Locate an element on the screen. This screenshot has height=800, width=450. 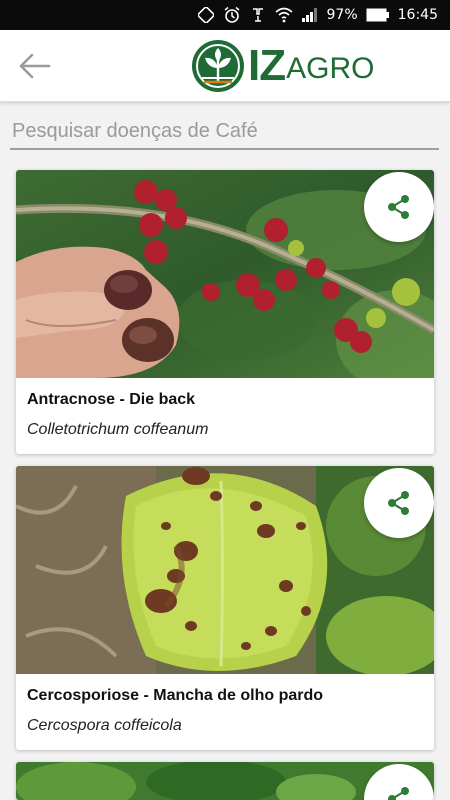
plant-logo-icon is located at coordinates (218, 66).